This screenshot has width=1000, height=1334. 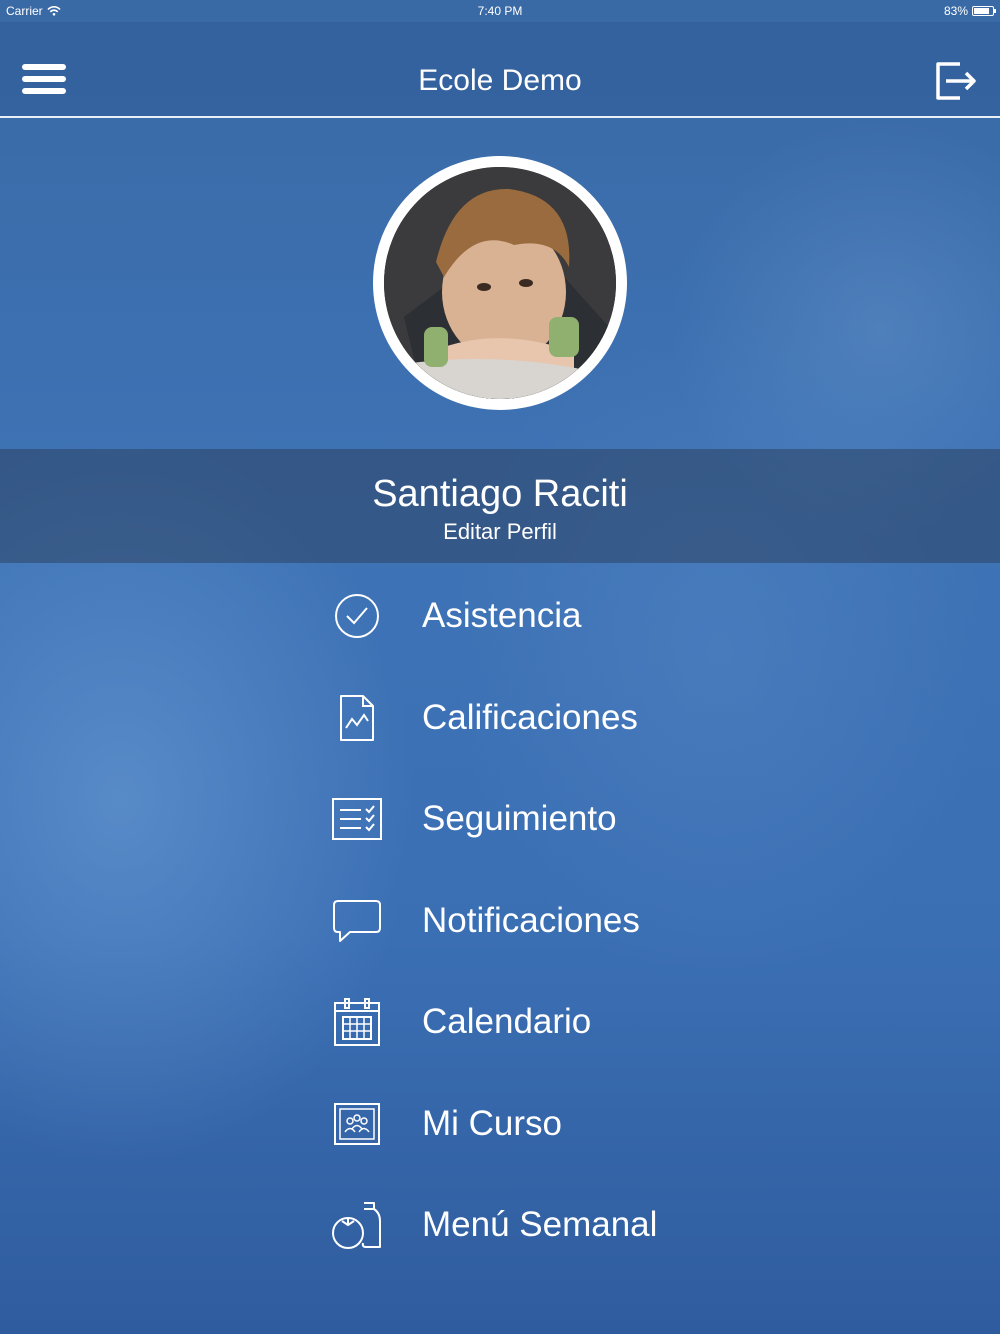 I want to click on menu-item-label: Menú Semanal, so click(x=540, y=1224).